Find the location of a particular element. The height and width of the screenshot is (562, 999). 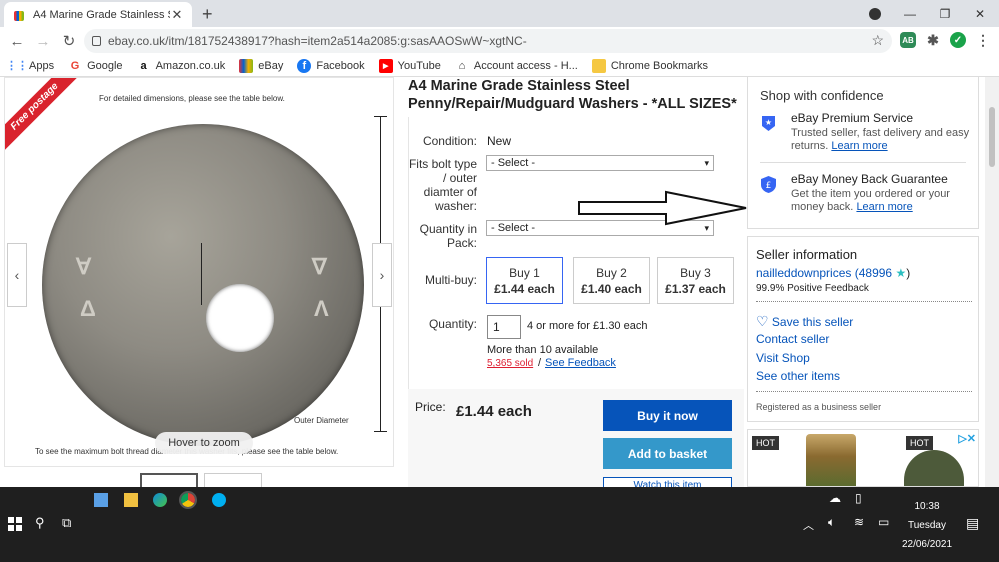

reload-icon: ↻ is located at coordinates (69, 41).